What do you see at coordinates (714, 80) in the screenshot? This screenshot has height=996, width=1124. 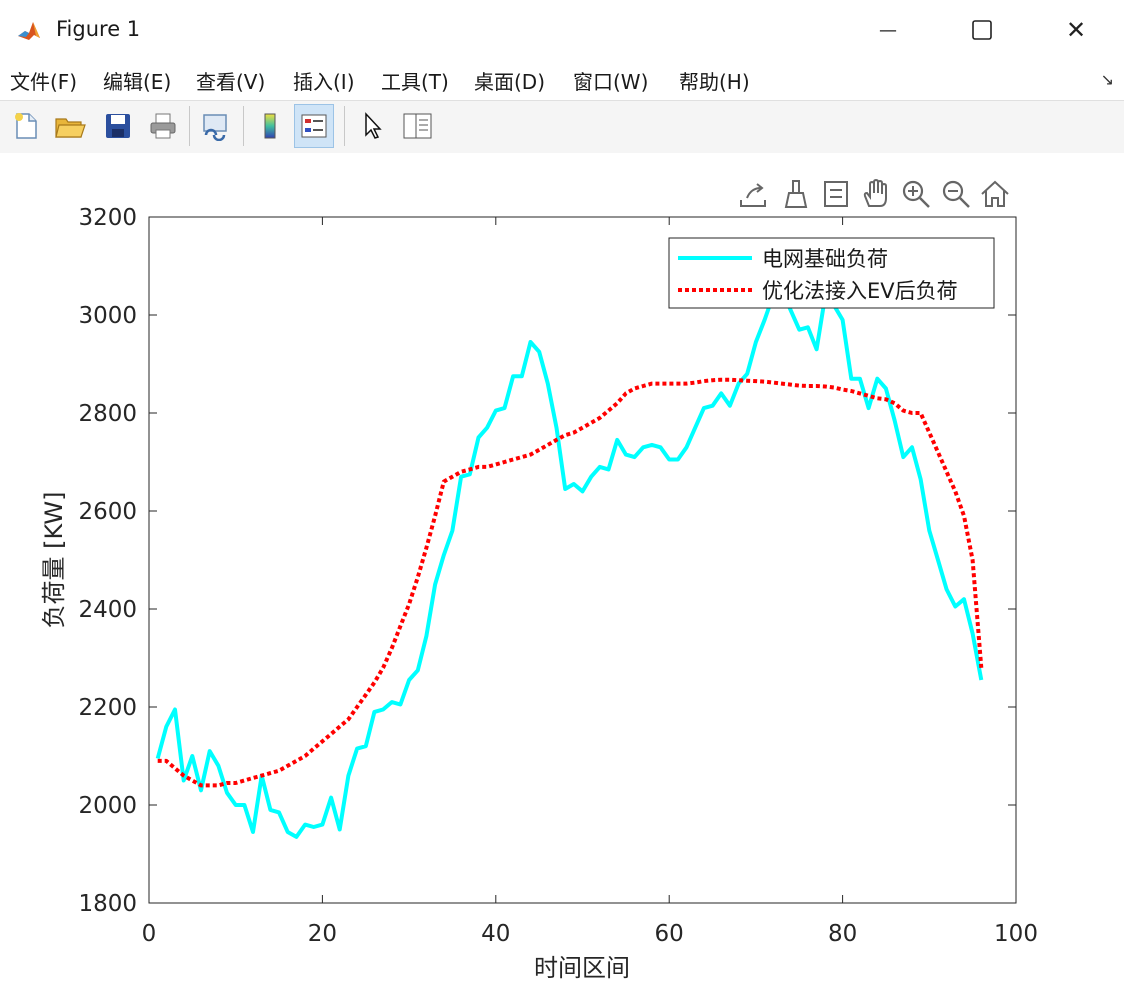 I see `menu-help: 帮助(H)` at bounding box center [714, 80].